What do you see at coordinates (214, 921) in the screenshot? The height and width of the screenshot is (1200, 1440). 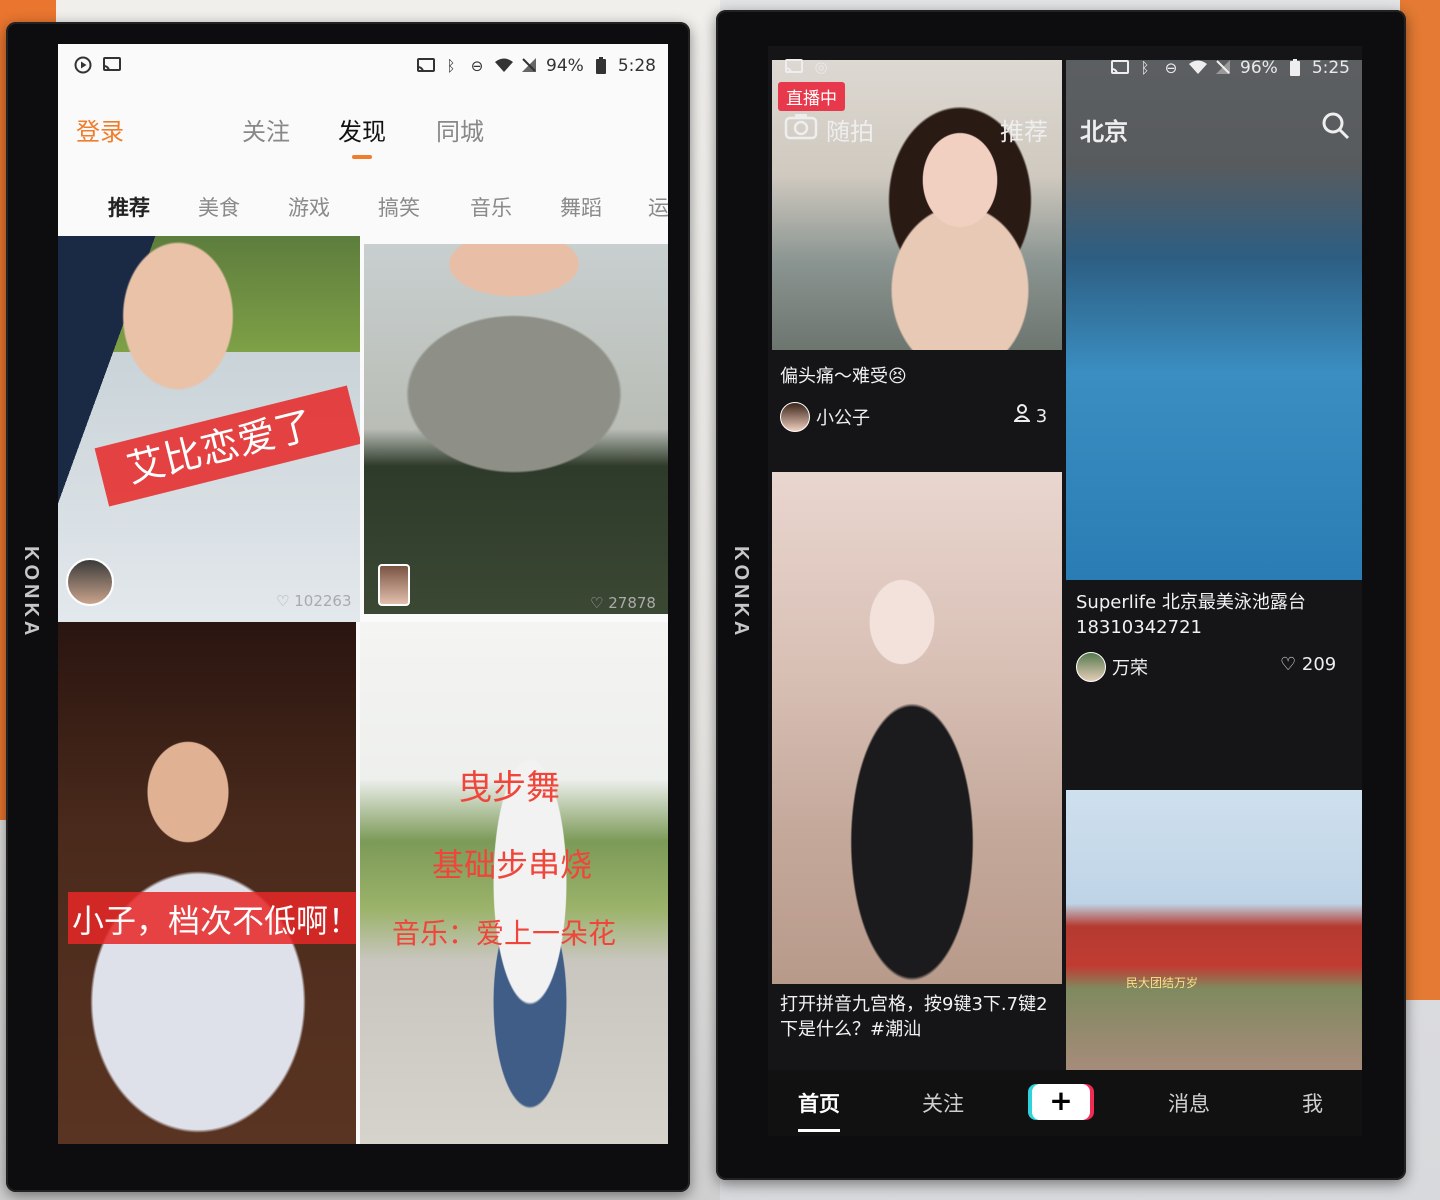 I see `video-caption: 小子，档次不低啊！` at bounding box center [214, 921].